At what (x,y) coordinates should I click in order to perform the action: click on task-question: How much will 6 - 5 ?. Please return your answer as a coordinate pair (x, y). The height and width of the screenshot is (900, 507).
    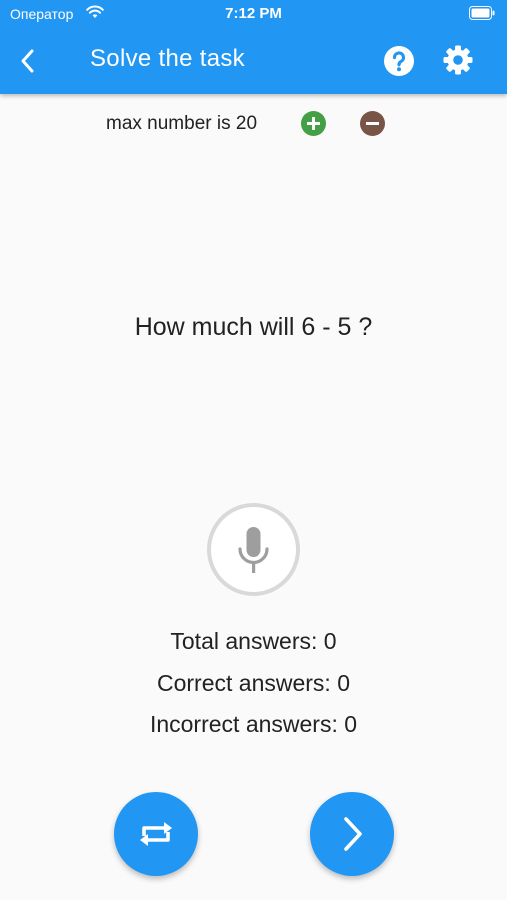
    Looking at the image, I should click on (253, 327).